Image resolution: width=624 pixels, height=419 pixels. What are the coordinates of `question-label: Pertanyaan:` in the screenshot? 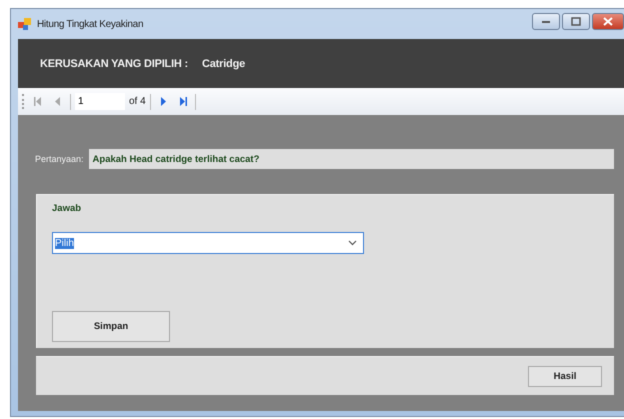 It's located at (59, 159).